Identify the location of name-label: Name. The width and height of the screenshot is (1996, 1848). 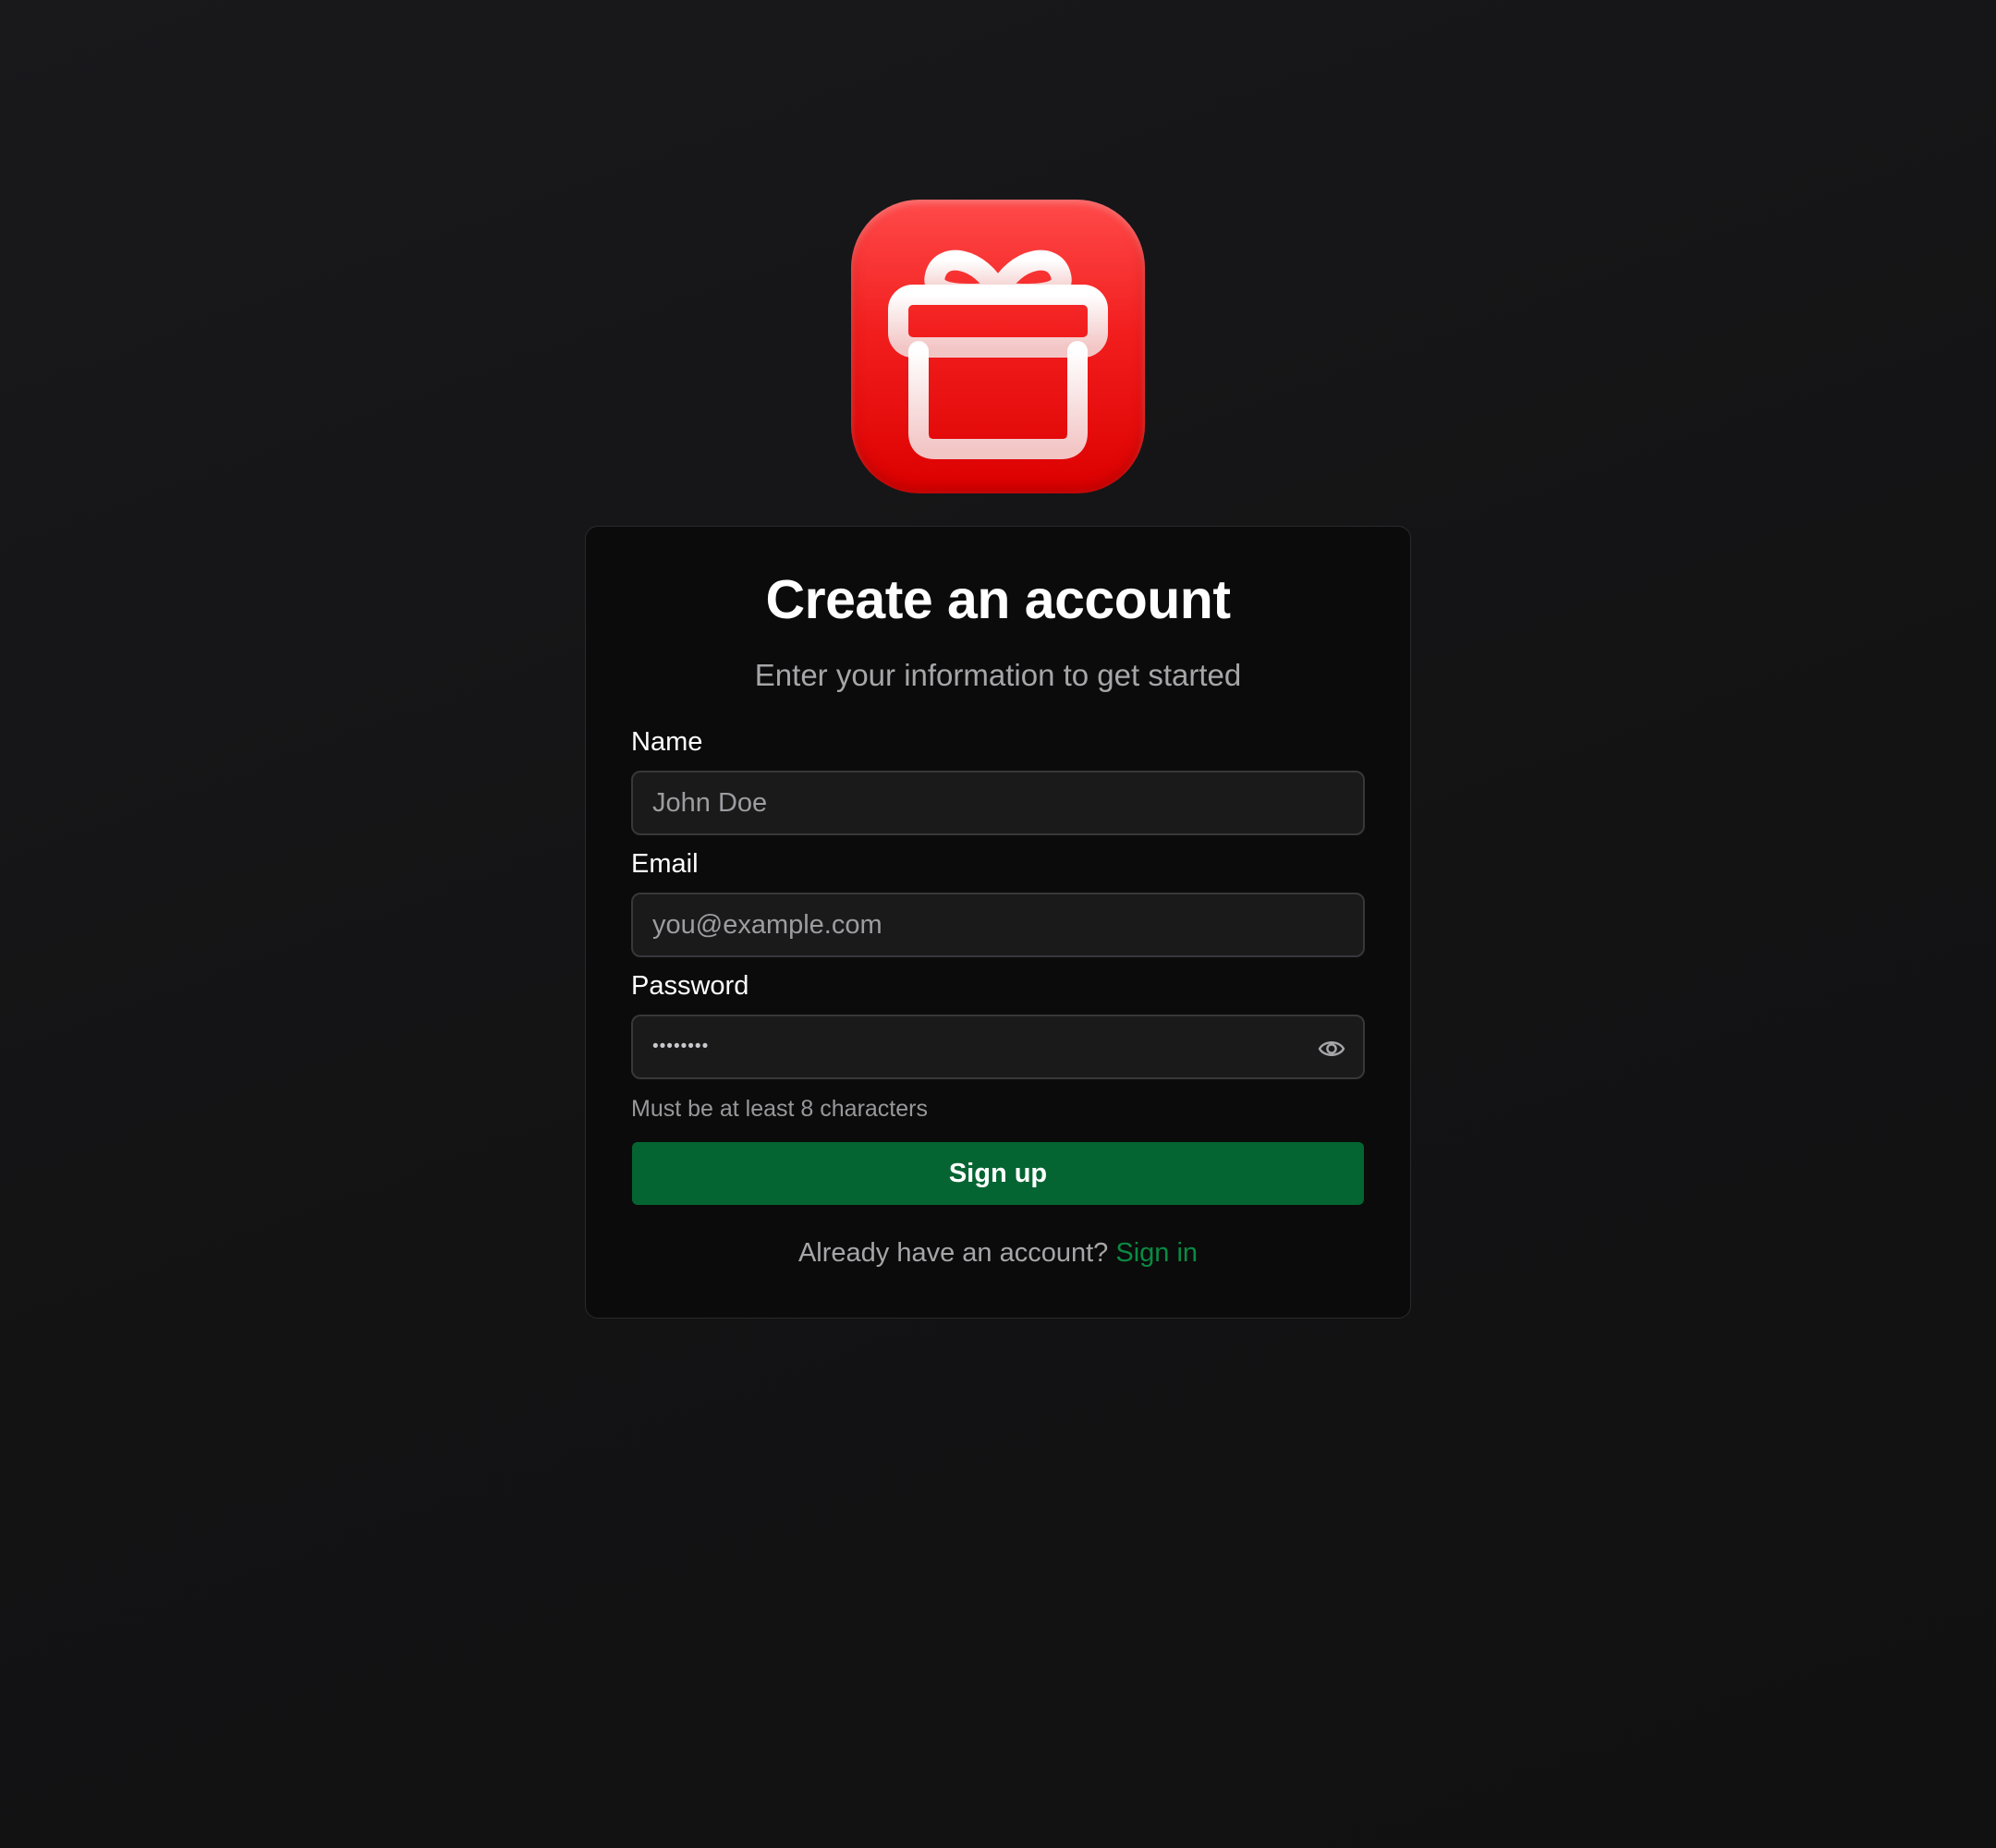
(667, 742).